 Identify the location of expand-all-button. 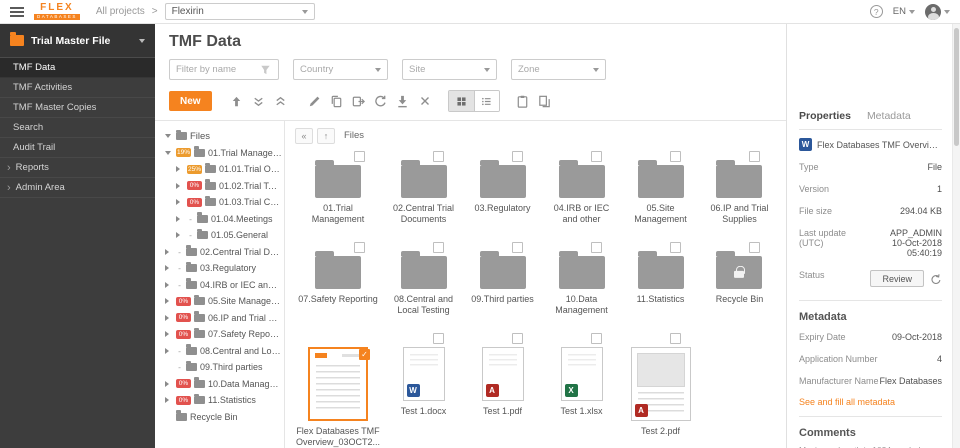
(259, 101).